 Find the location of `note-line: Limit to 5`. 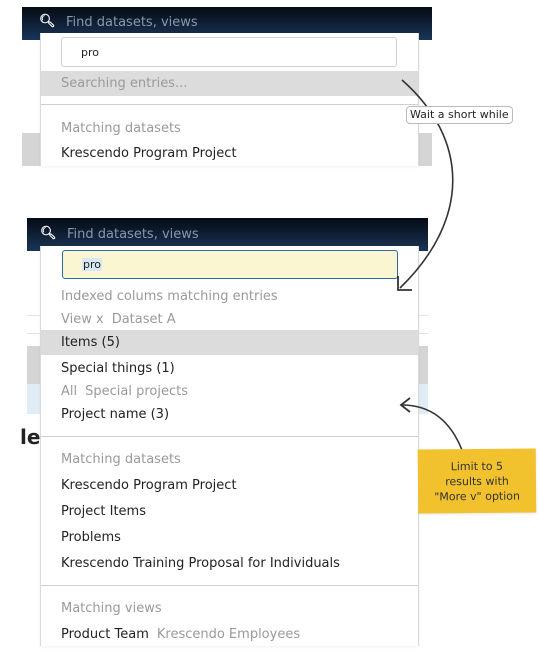

note-line: Limit to 5 is located at coordinates (477, 466).